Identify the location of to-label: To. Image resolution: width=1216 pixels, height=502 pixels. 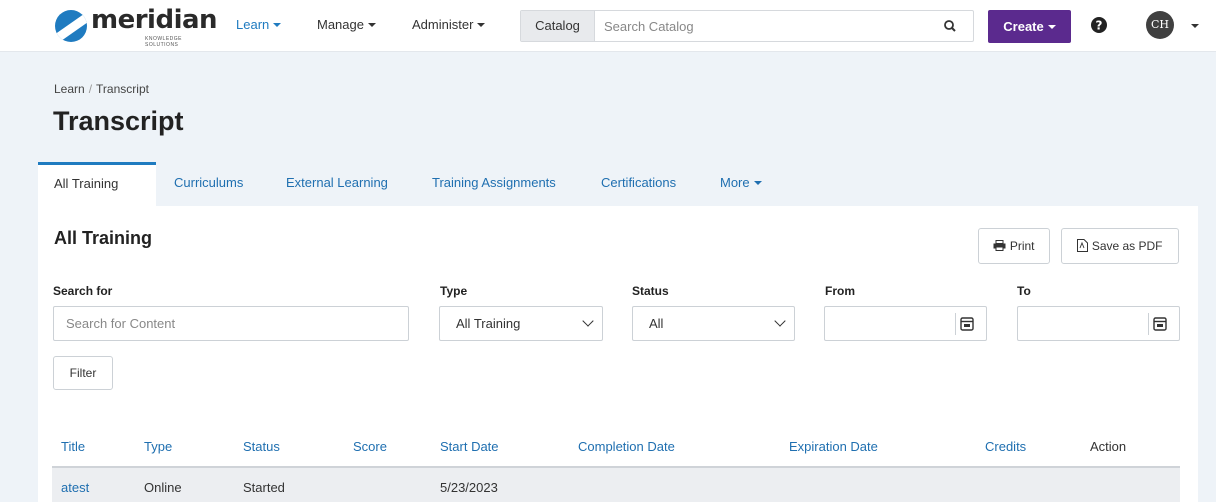
(1024, 291).